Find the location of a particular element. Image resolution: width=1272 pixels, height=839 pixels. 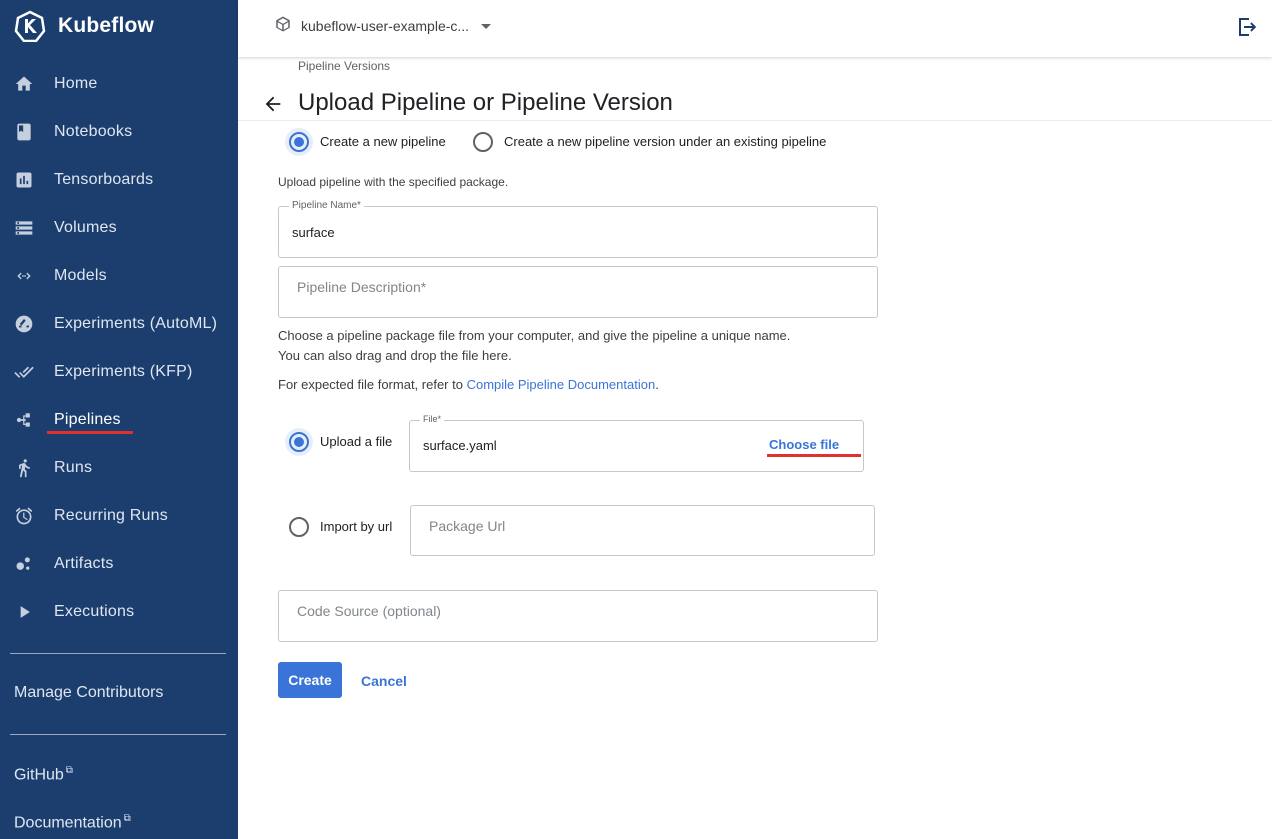

sidebar-item-home: Home is located at coordinates (119, 84).